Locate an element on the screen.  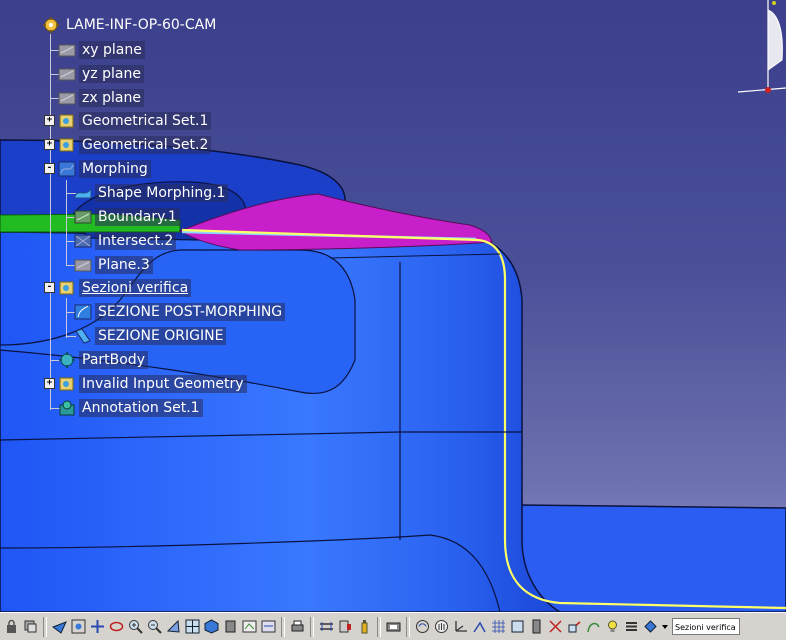
fit-all-icon is located at coordinates (78, 627).